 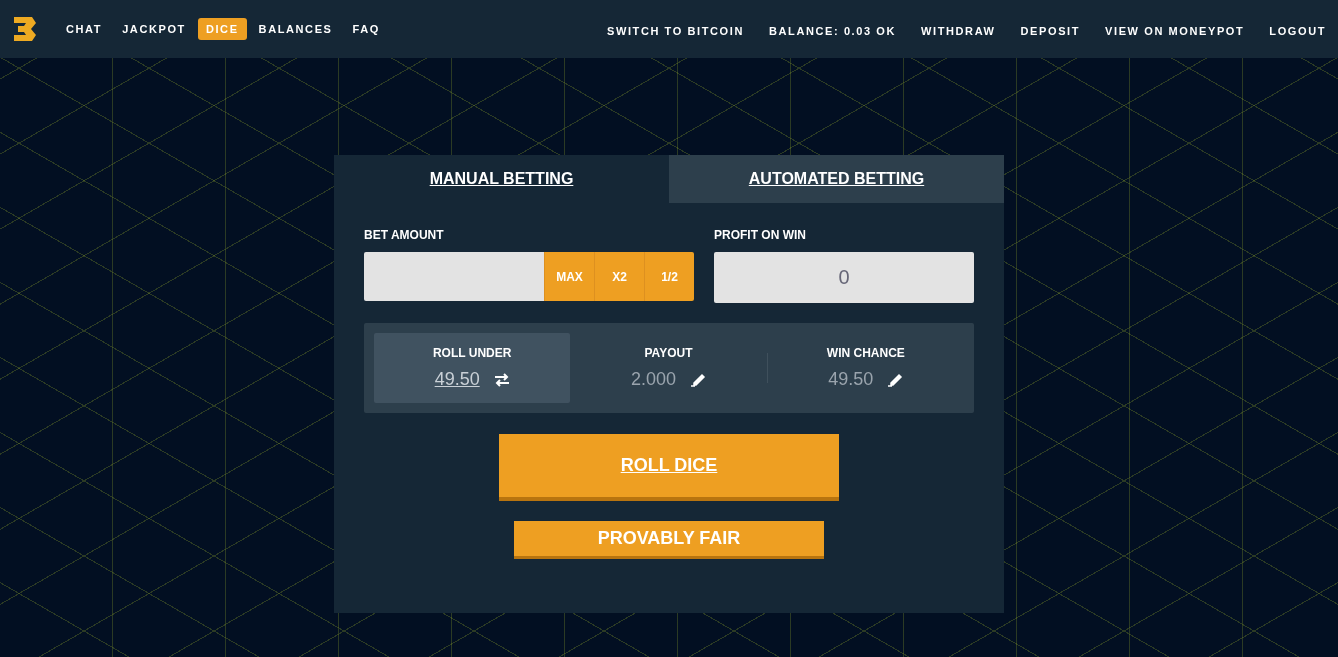 I want to click on stat-label: PAYOUT, so click(x=668, y=353).